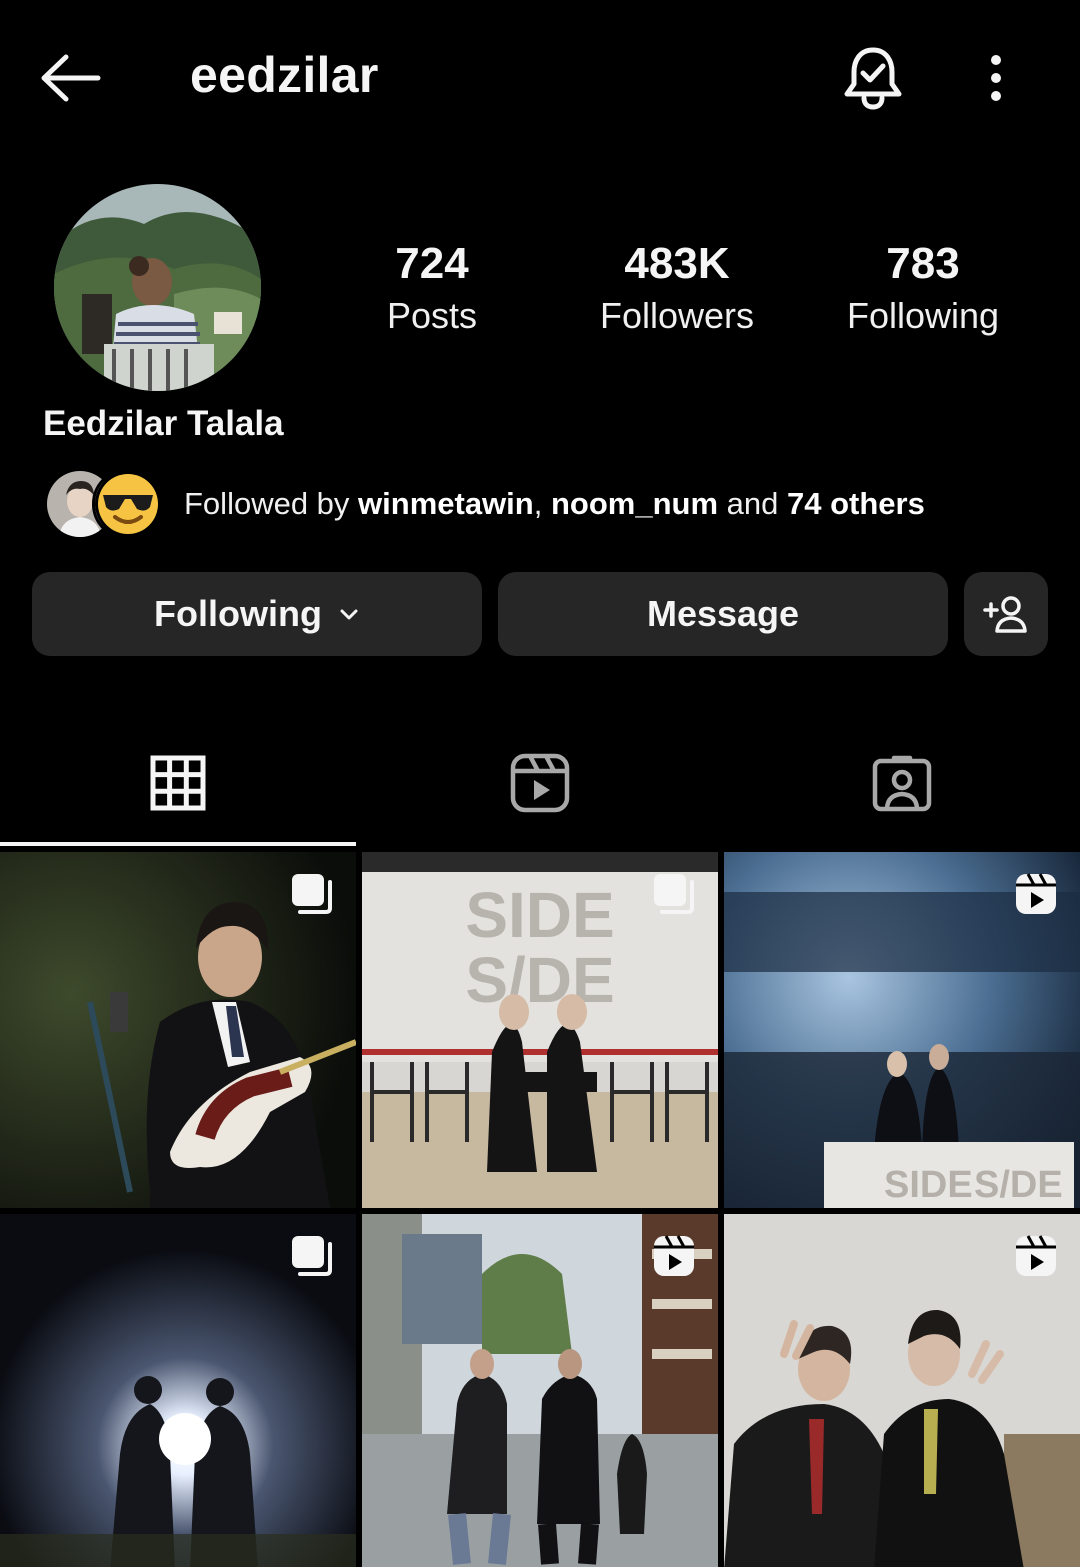 The width and height of the screenshot is (1080, 1567). I want to click on back-button, so click(73, 78).